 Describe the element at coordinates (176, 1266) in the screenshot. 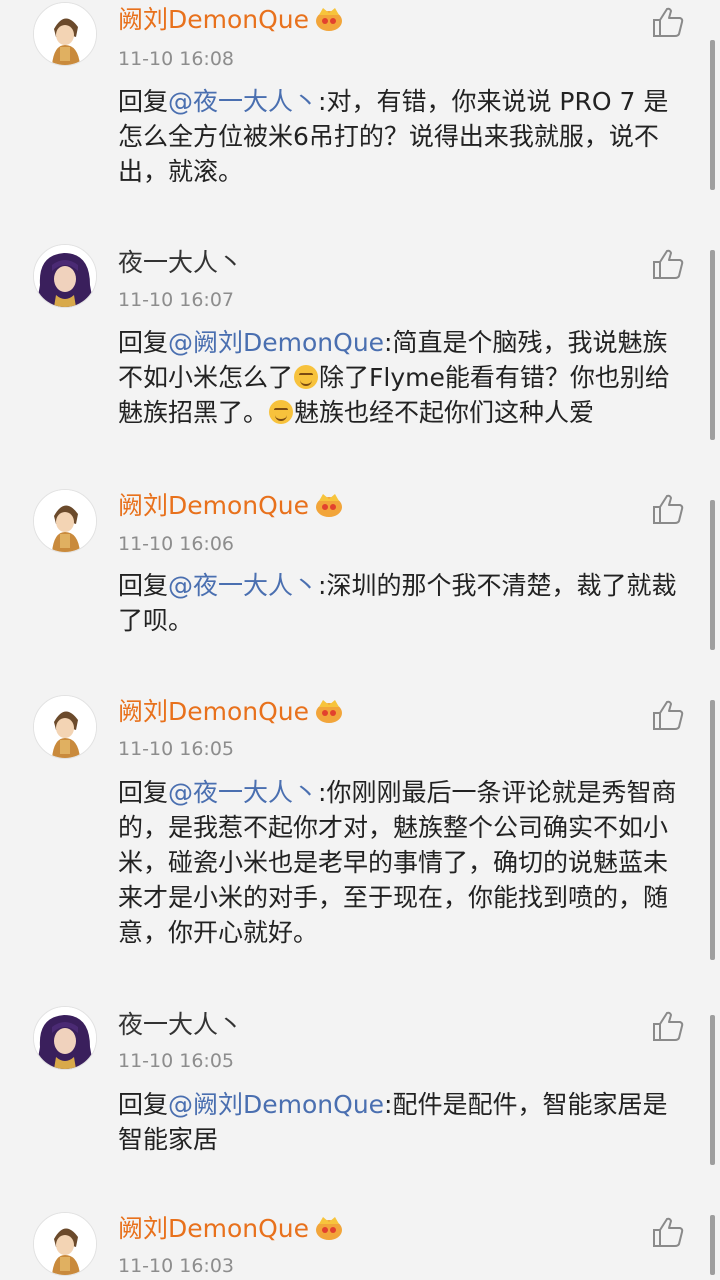

I see `comment-time: 11-10 16:03` at that location.